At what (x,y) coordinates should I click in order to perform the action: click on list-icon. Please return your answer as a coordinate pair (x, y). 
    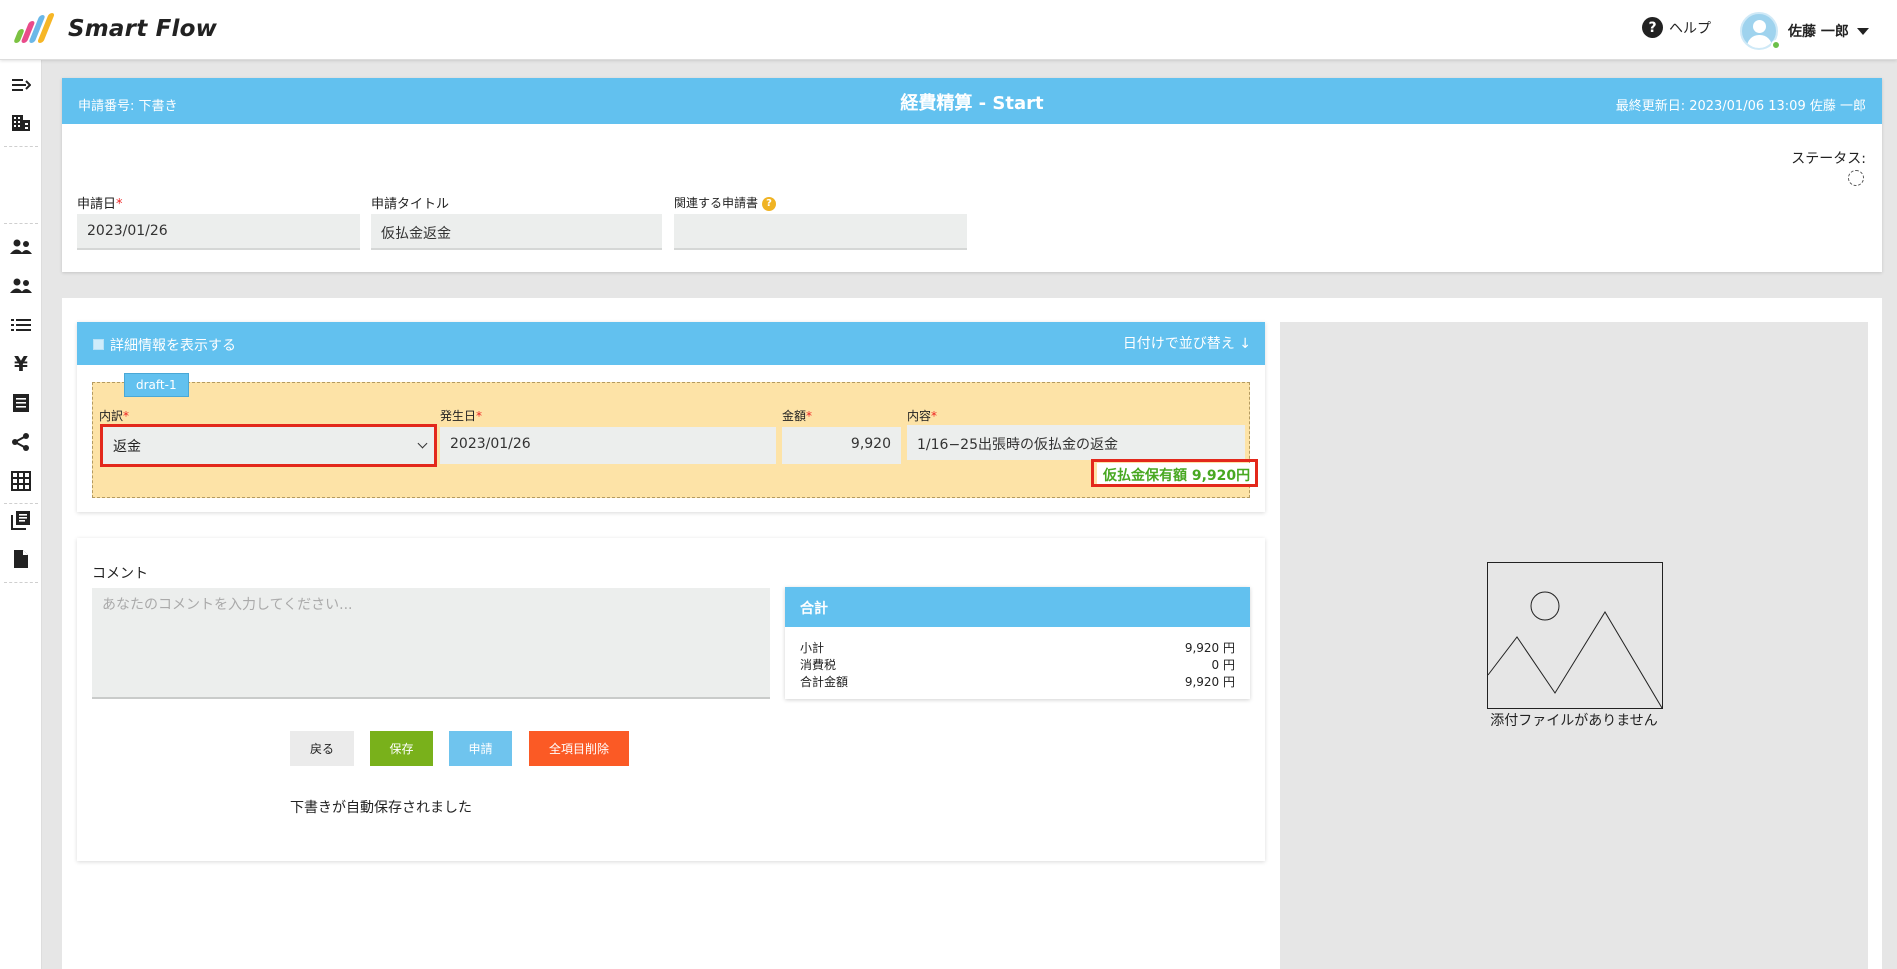
    Looking at the image, I should click on (21, 325).